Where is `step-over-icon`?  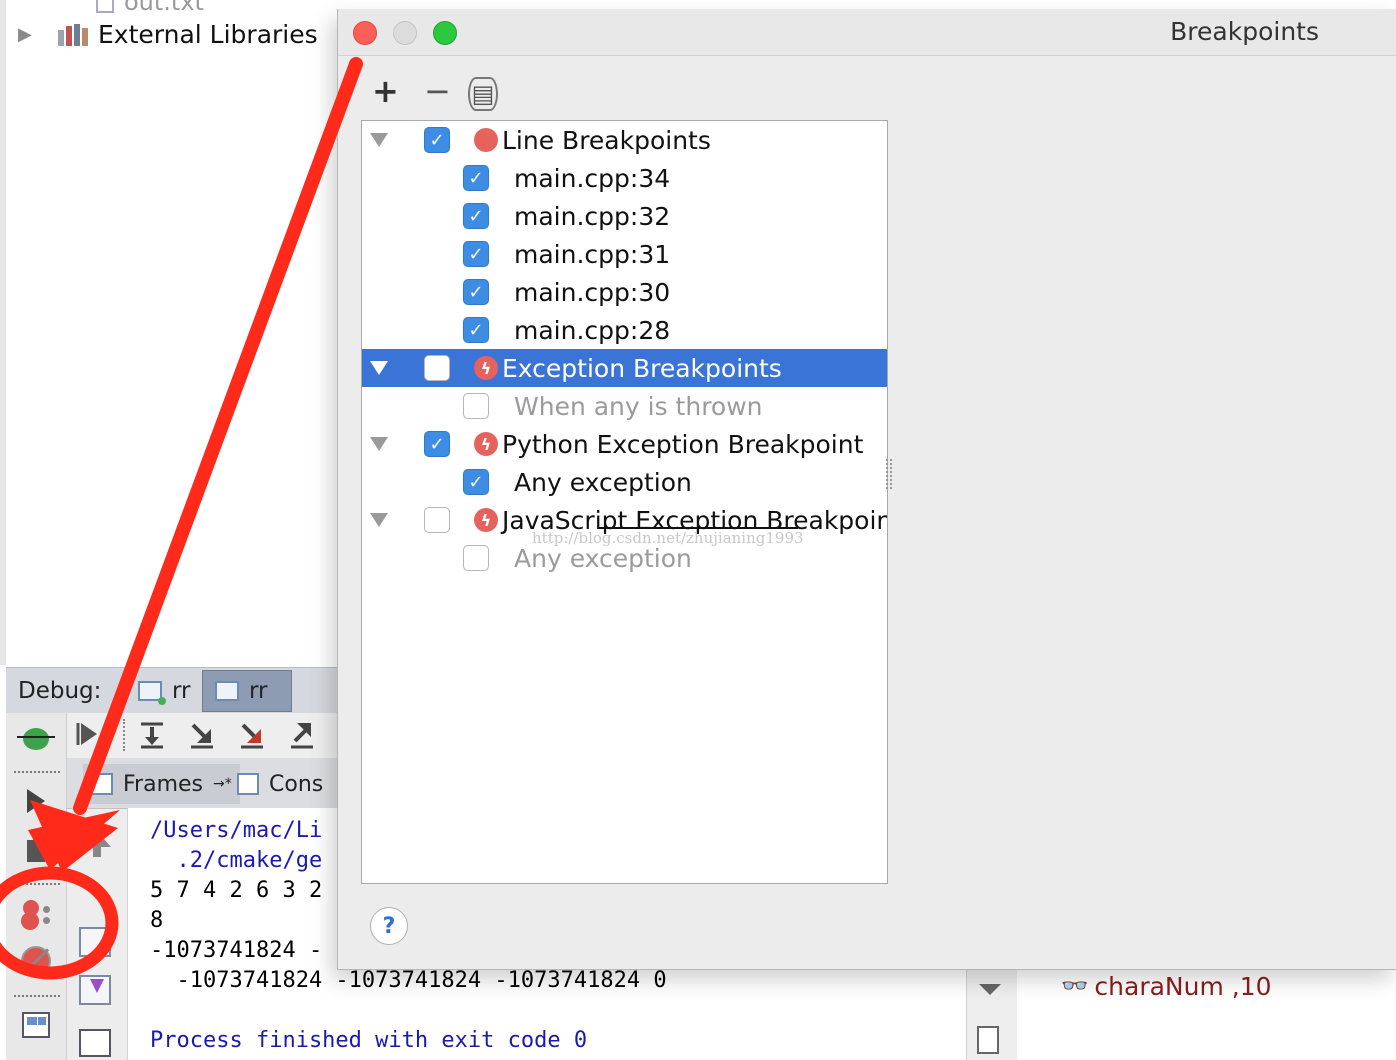
step-over-icon is located at coordinates (152, 734).